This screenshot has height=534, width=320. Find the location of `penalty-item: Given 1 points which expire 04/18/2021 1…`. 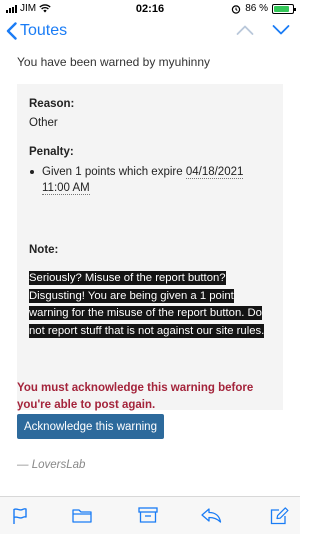

penalty-item: Given 1 points which expire 04/18/2021 1… is located at coordinates (149, 180).